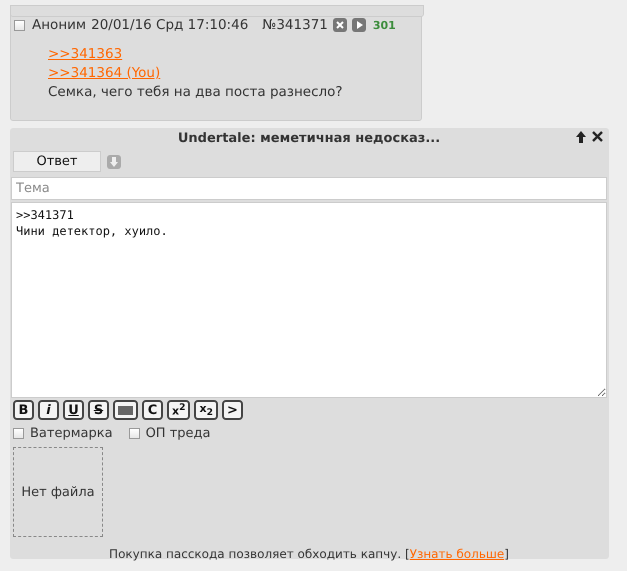 The height and width of the screenshot is (571, 627). I want to click on quote-format-button: >, so click(232, 410).